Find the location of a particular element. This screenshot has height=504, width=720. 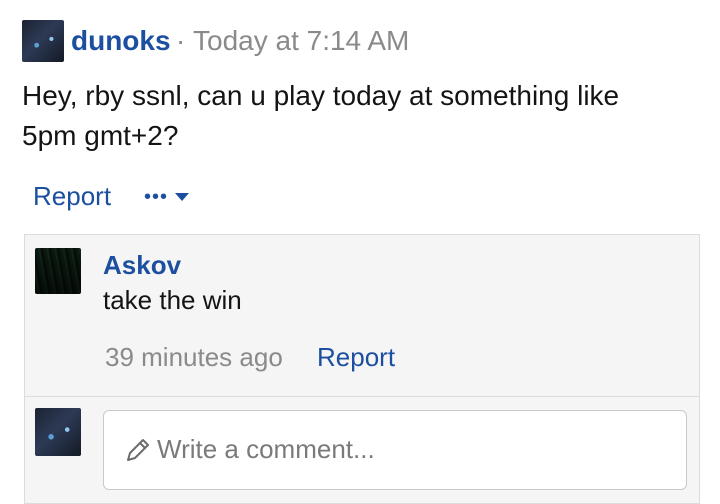

post-timestamp: Today at 7:14 AM is located at coordinates (301, 41).